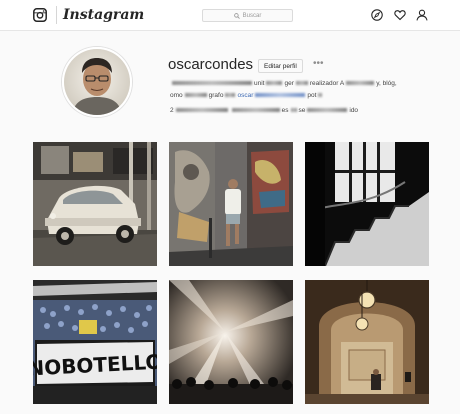 Image resolution: width=460 pixels, height=414 pixels. I want to click on bio-link: oscar, so click(245, 95).